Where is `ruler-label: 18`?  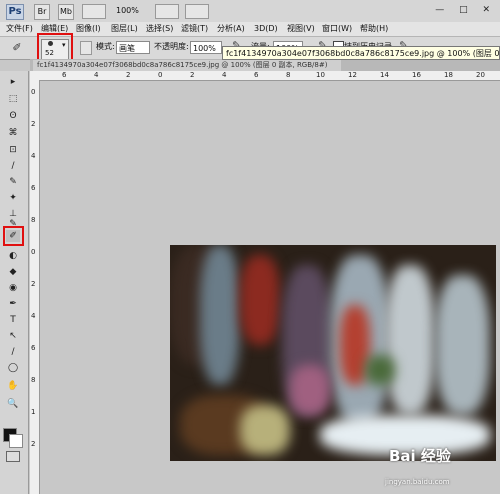
ruler-label: 18 is located at coordinates (448, 75).